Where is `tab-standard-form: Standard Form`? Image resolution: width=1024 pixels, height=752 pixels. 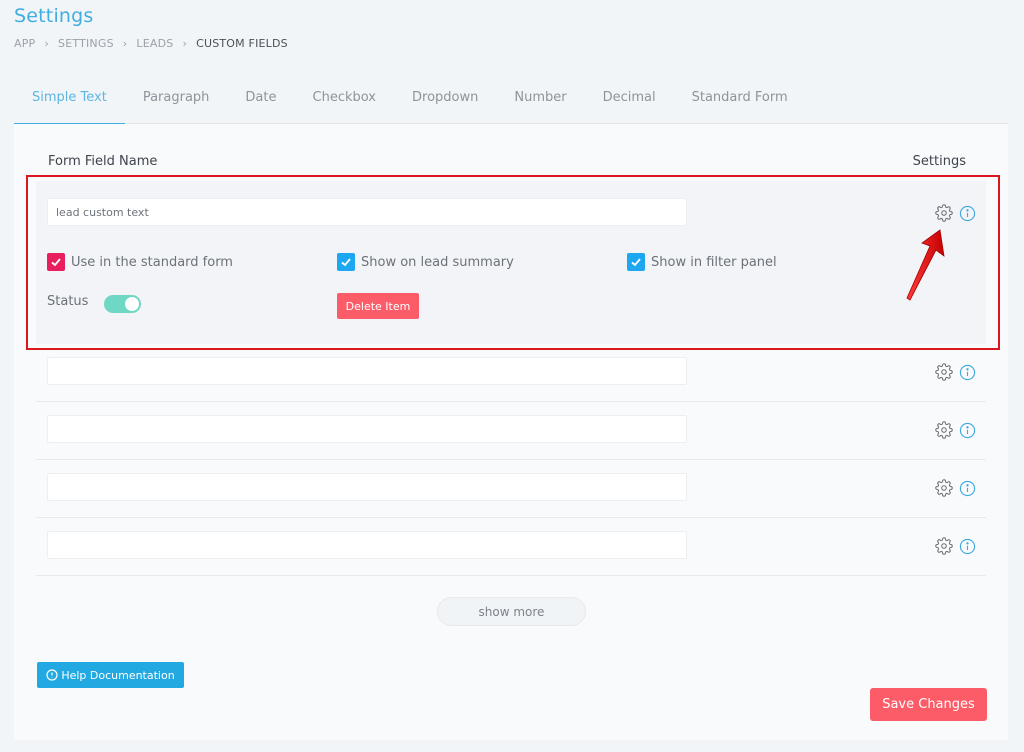
tab-standard-form: Standard Form is located at coordinates (740, 101).